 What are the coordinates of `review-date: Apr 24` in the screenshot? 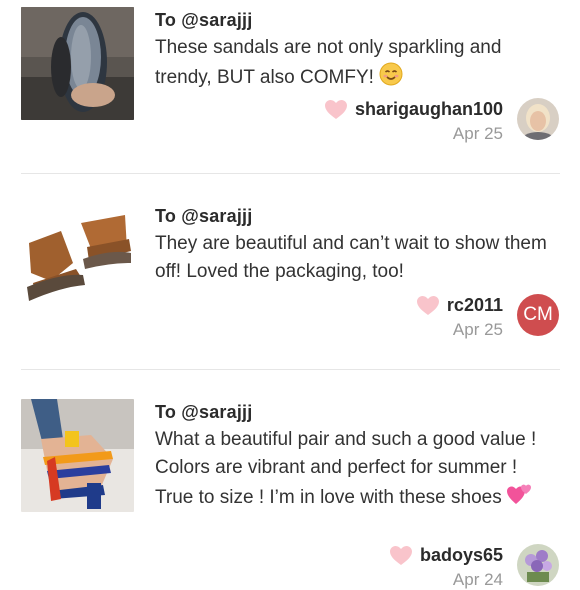 It's located at (477, 579).